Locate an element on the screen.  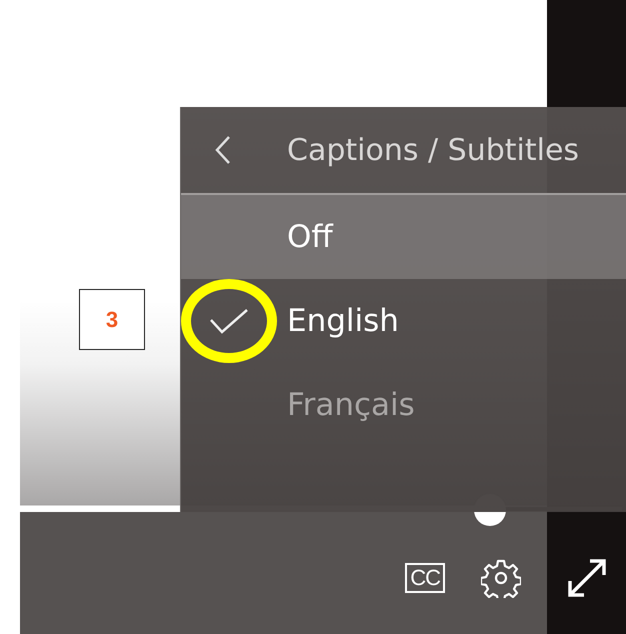
menu-title: Captions / Subtitles is located at coordinates (433, 150).